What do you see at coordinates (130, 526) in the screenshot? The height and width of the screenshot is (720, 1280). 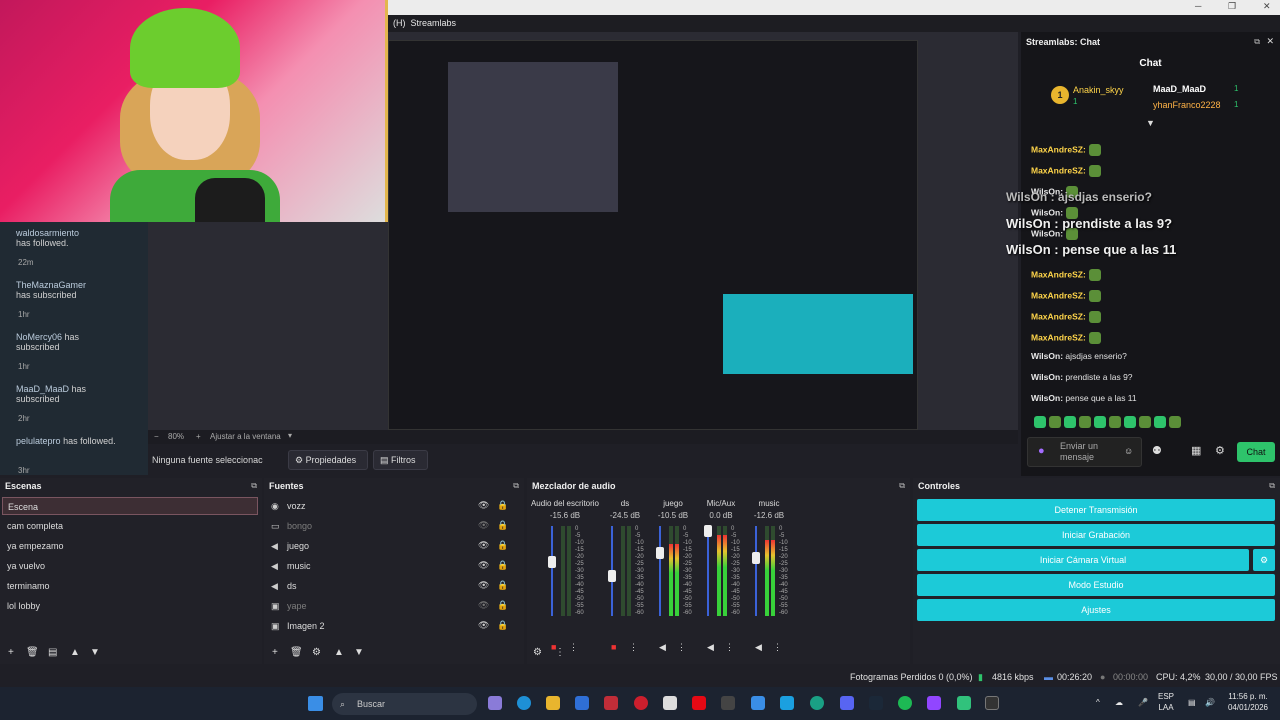 I see `scene-item: cam completa` at bounding box center [130, 526].